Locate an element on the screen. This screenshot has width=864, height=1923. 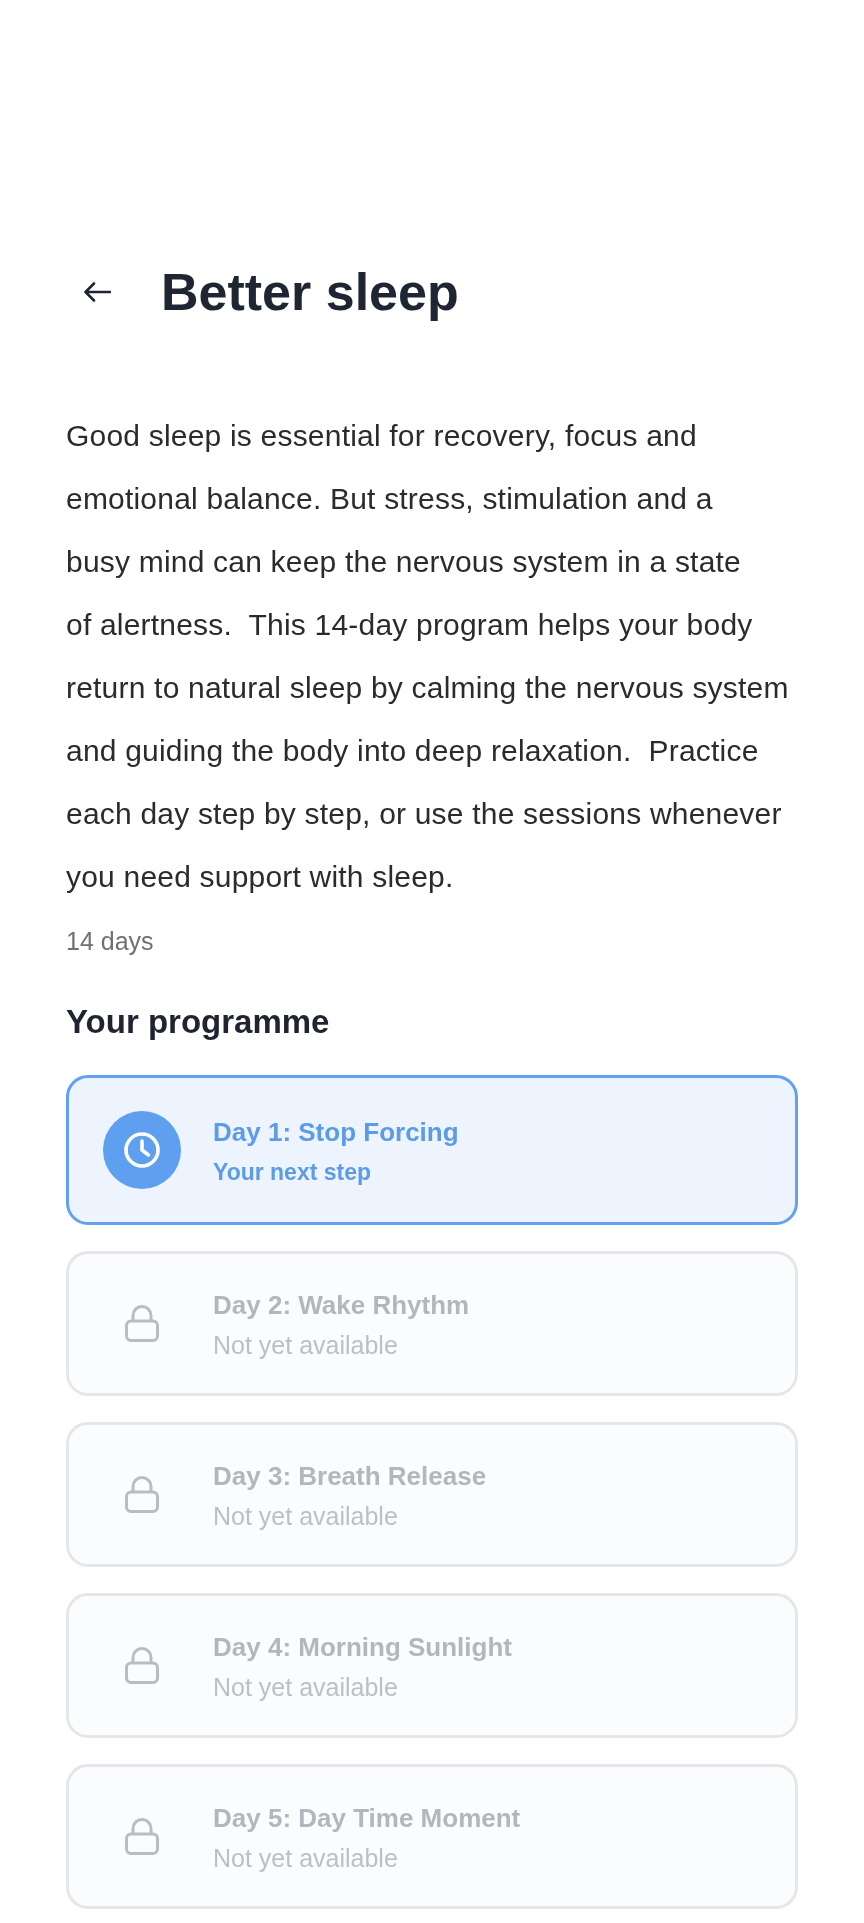
day-title: Day 4: Morning Sunlight is located at coordinates (362, 1647).